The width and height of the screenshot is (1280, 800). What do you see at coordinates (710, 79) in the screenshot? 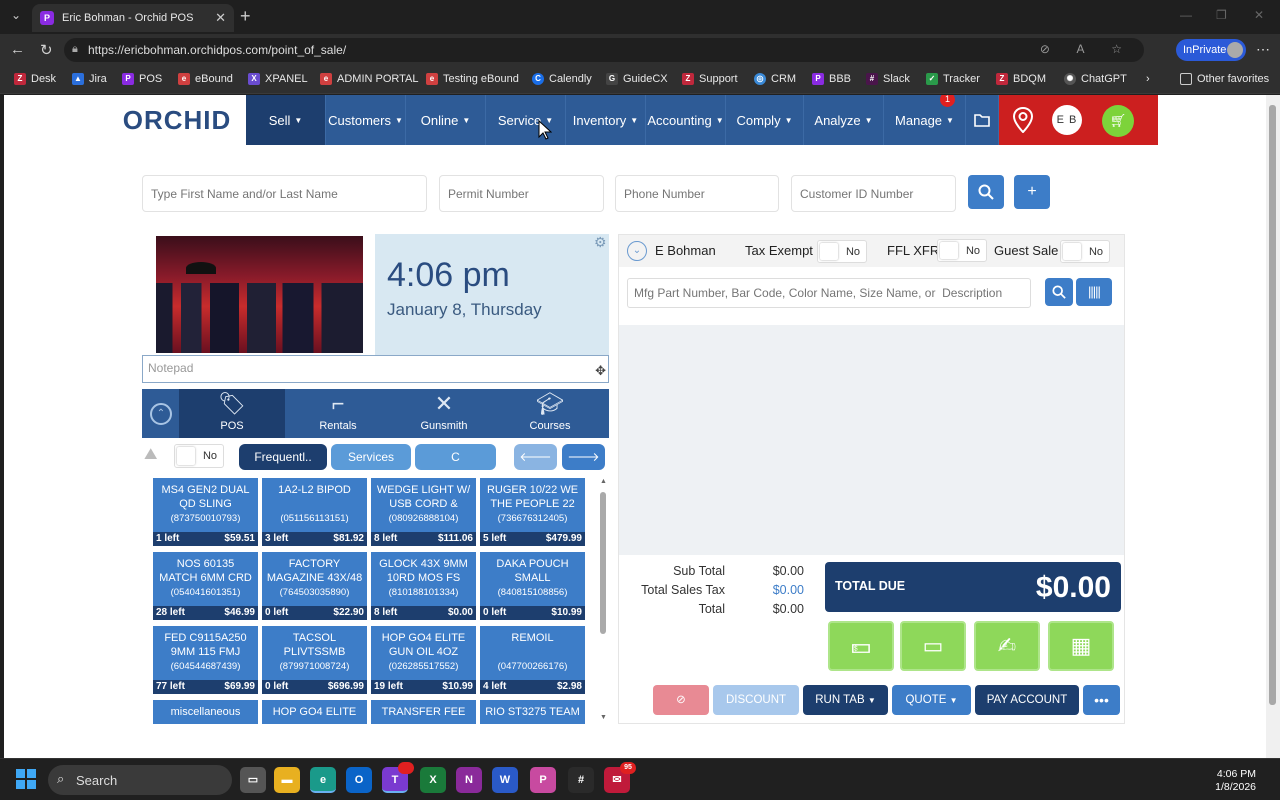
I see `bookmark-support: Z Support` at bounding box center [710, 79].